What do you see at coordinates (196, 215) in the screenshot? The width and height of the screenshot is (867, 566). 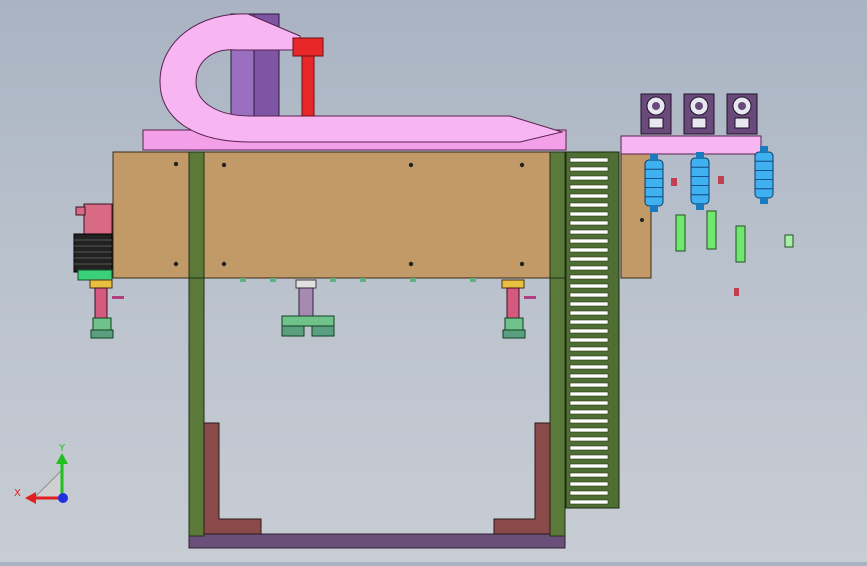 I see `left-frame-column-upper` at bounding box center [196, 215].